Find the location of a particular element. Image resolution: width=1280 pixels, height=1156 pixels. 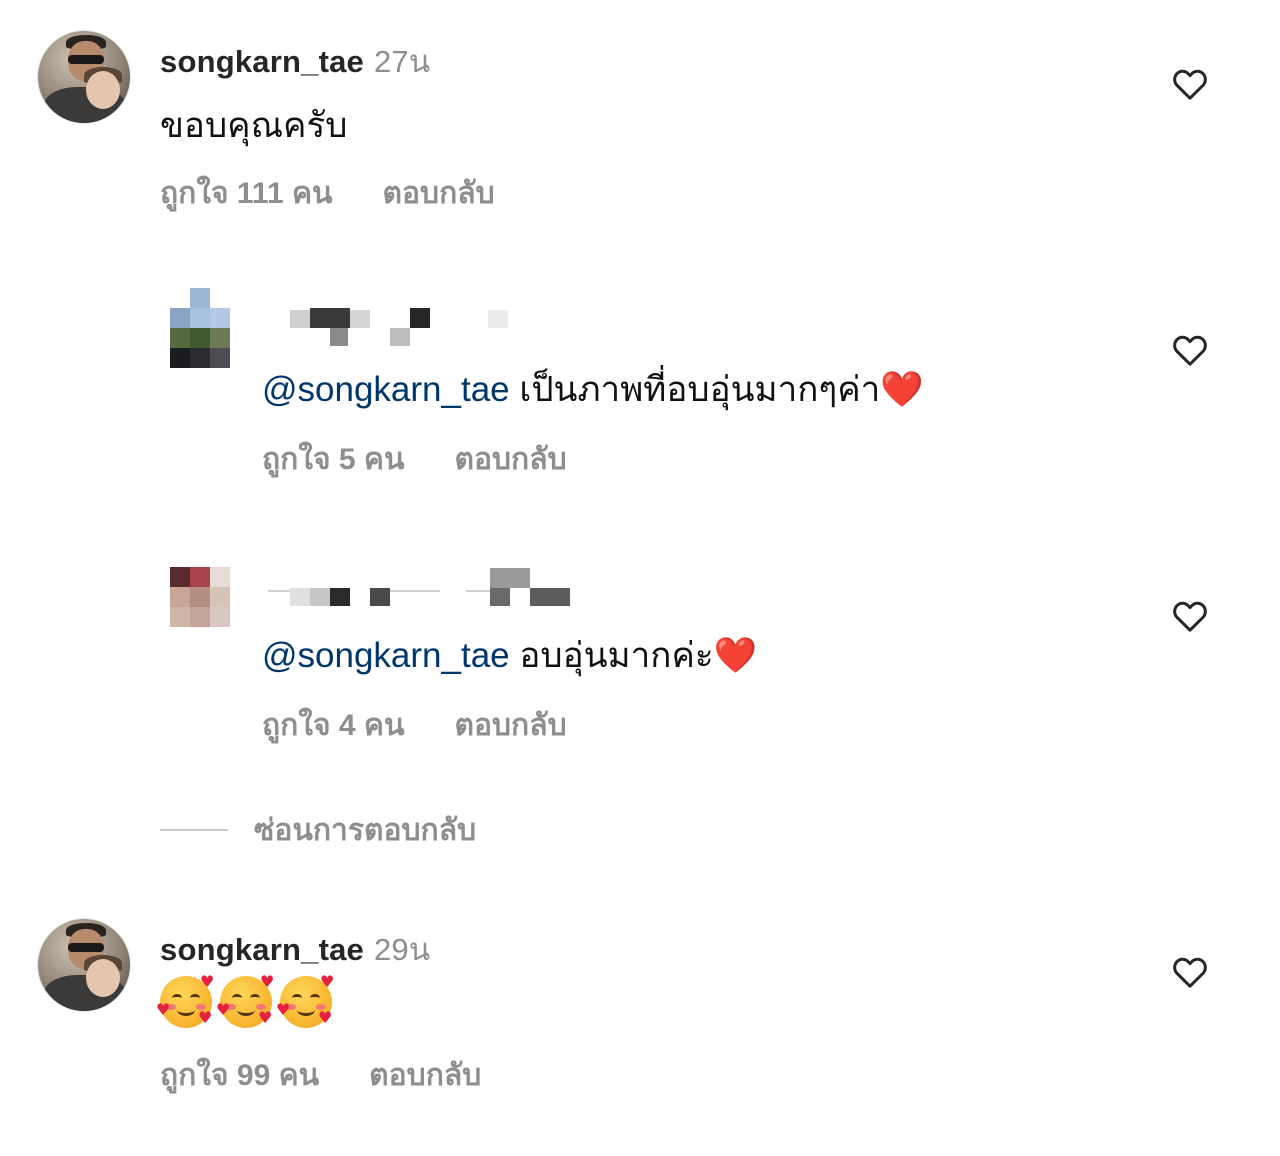

comment-username: songkarn_tae 27น is located at coordinates (295, 61).